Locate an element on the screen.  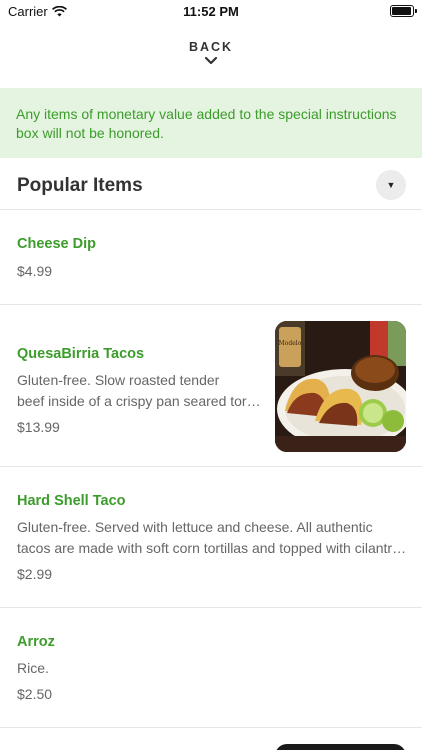
tacos-photo: Modelo is located at coordinates (340, 386).